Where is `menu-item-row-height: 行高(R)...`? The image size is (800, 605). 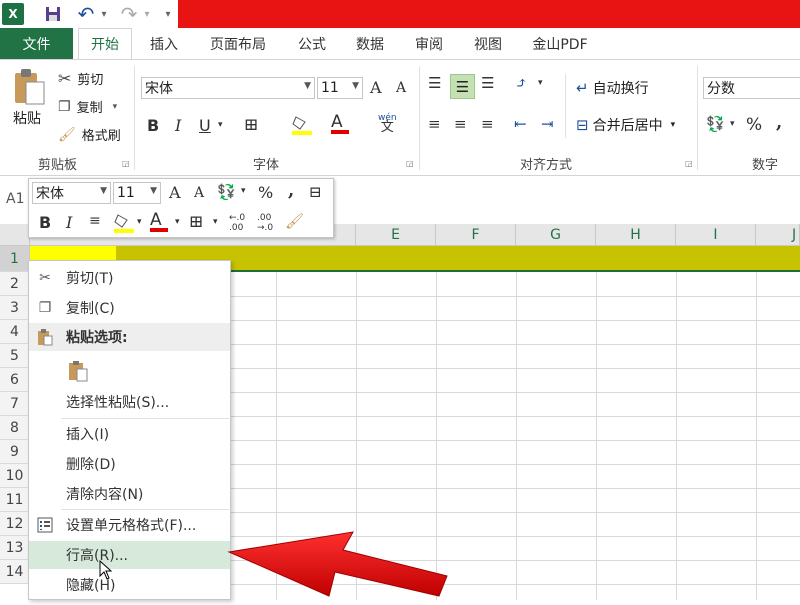 menu-item-row-height: 行高(R)... is located at coordinates (129, 555).